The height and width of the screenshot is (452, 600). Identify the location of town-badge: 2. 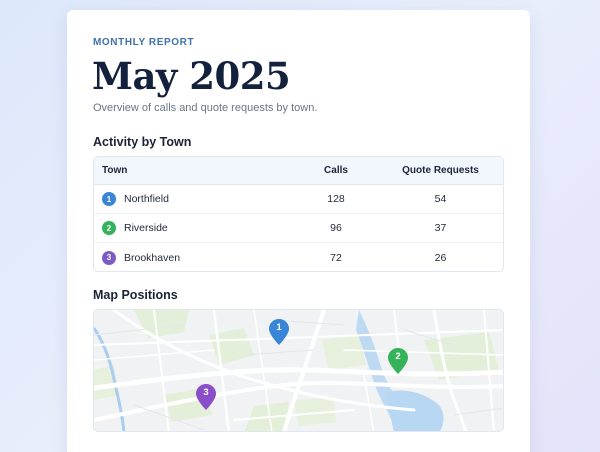
(109, 228).